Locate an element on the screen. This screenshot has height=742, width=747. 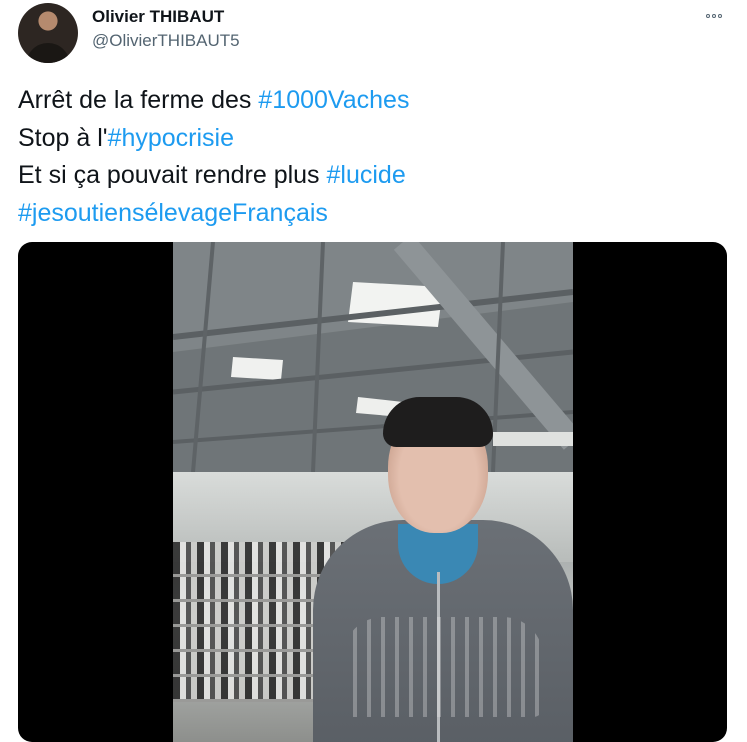
more-options-button is located at coordinates (714, 16).